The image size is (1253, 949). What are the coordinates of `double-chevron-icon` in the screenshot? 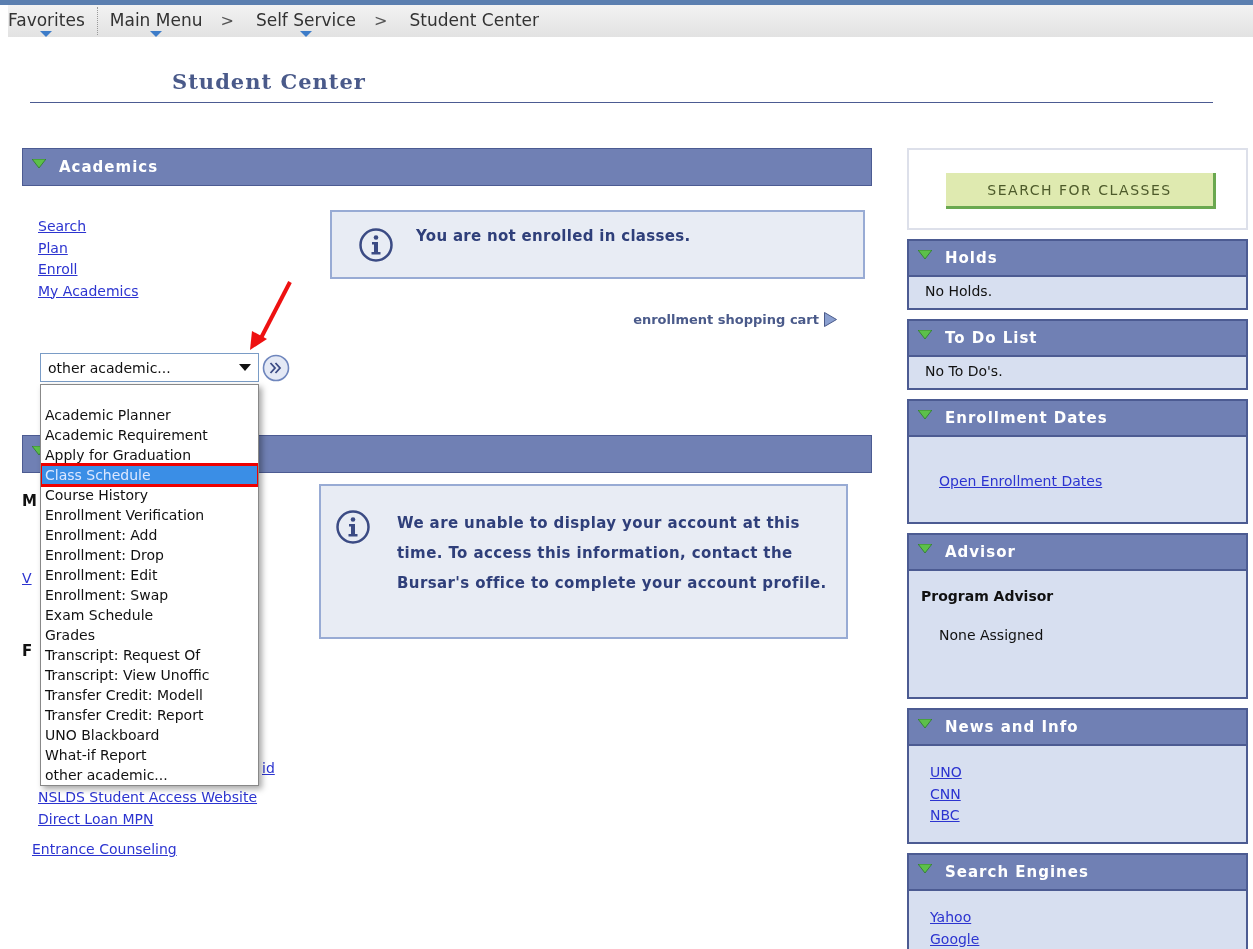 It's located at (276, 367).